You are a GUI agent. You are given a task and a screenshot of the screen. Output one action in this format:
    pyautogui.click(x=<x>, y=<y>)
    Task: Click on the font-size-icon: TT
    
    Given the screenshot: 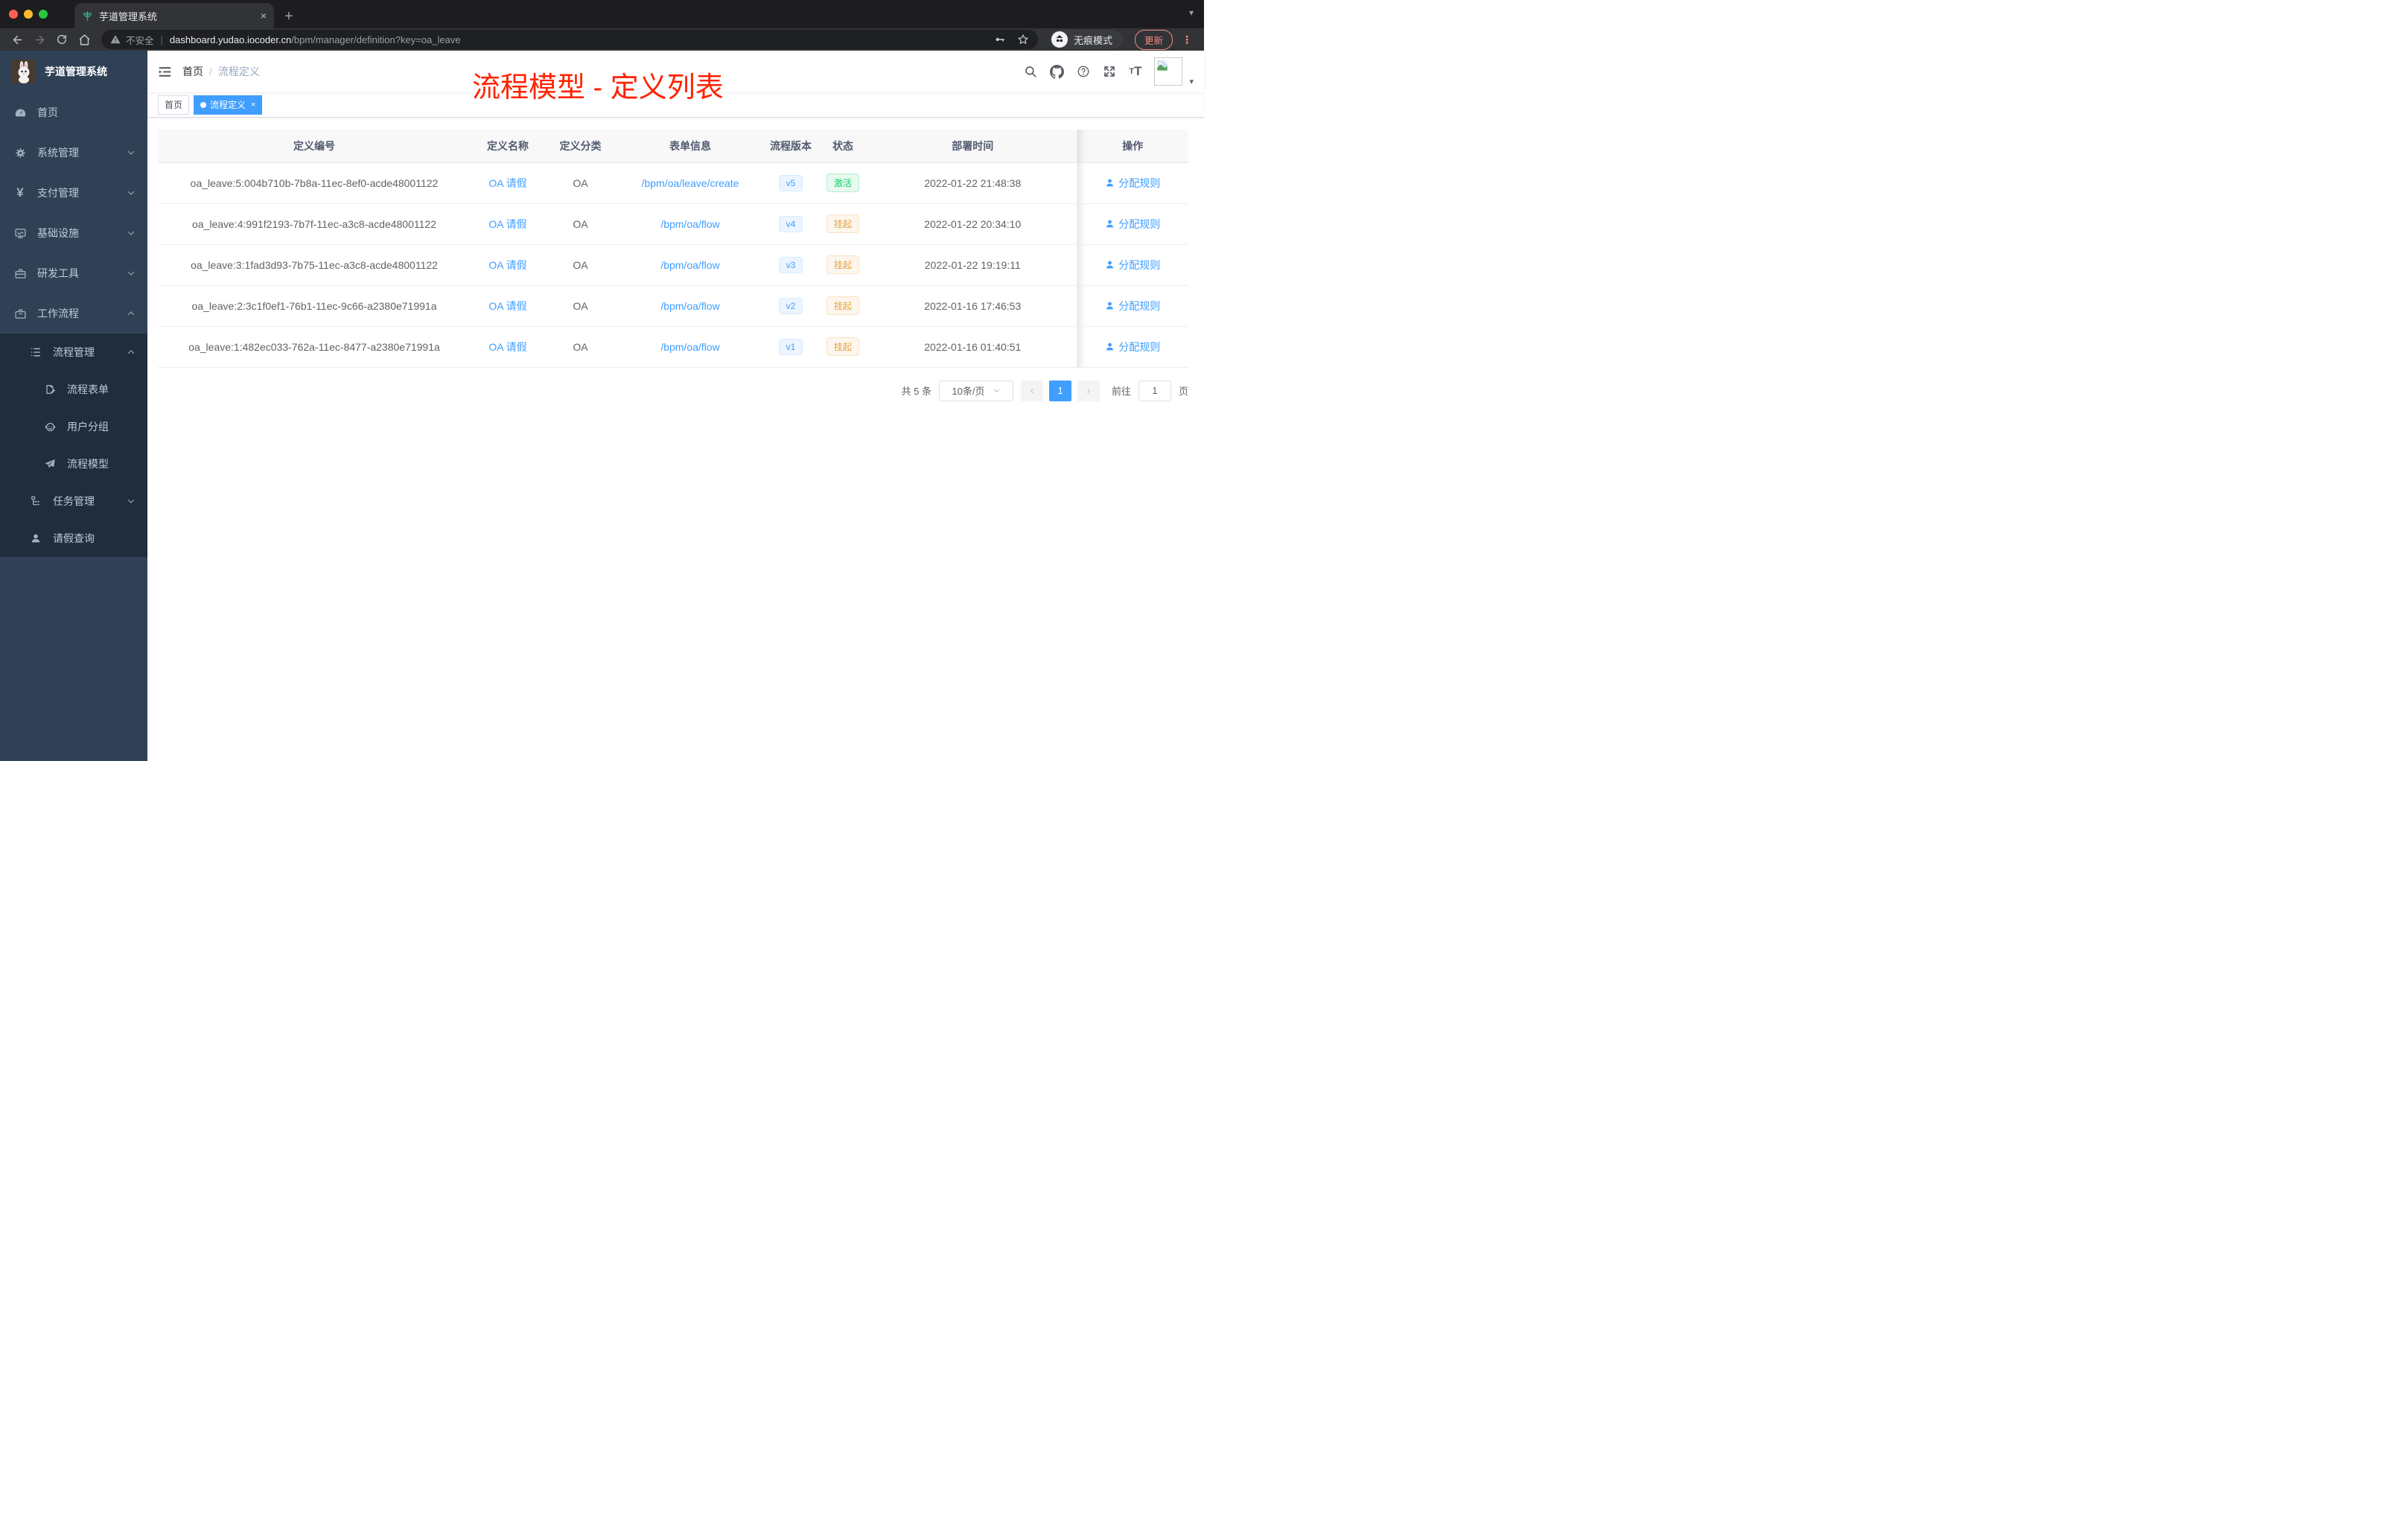 What is the action you would take?
    pyautogui.click(x=1135, y=71)
    